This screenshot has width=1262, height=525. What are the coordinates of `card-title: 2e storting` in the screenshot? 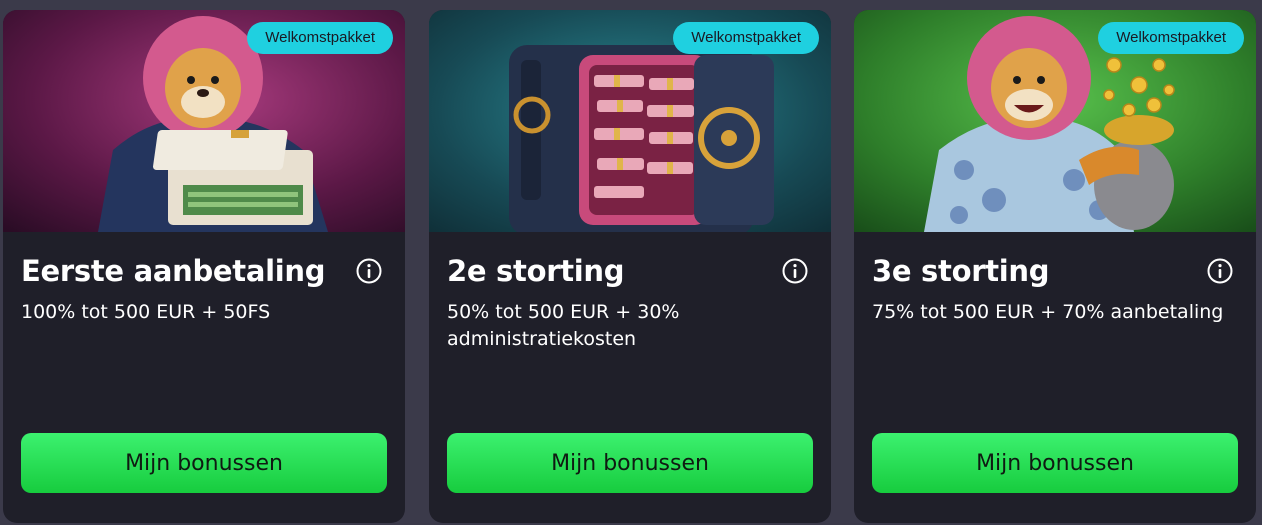 It's located at (536, 271).